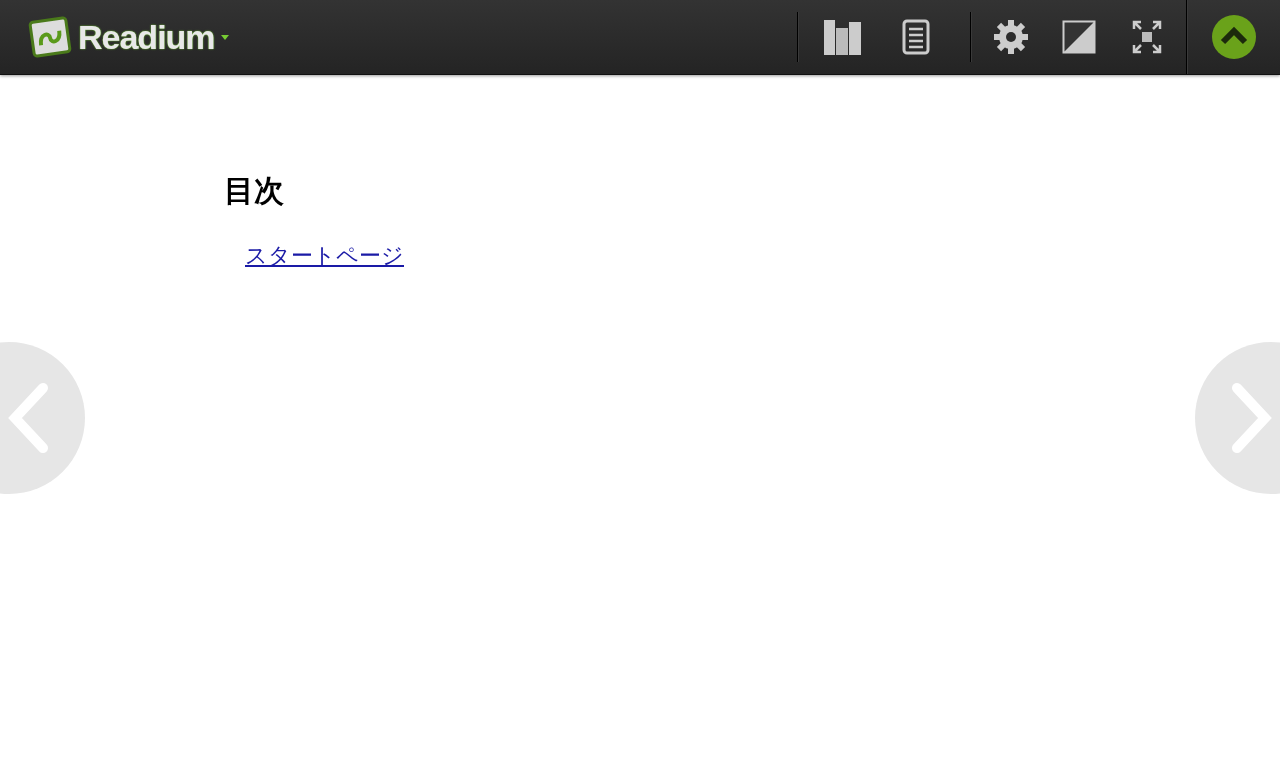 The image size is (1280, 762). Describe the element at coordinates (254, 191) in the screenshot. I see `toc-heading: 目次` at that location.